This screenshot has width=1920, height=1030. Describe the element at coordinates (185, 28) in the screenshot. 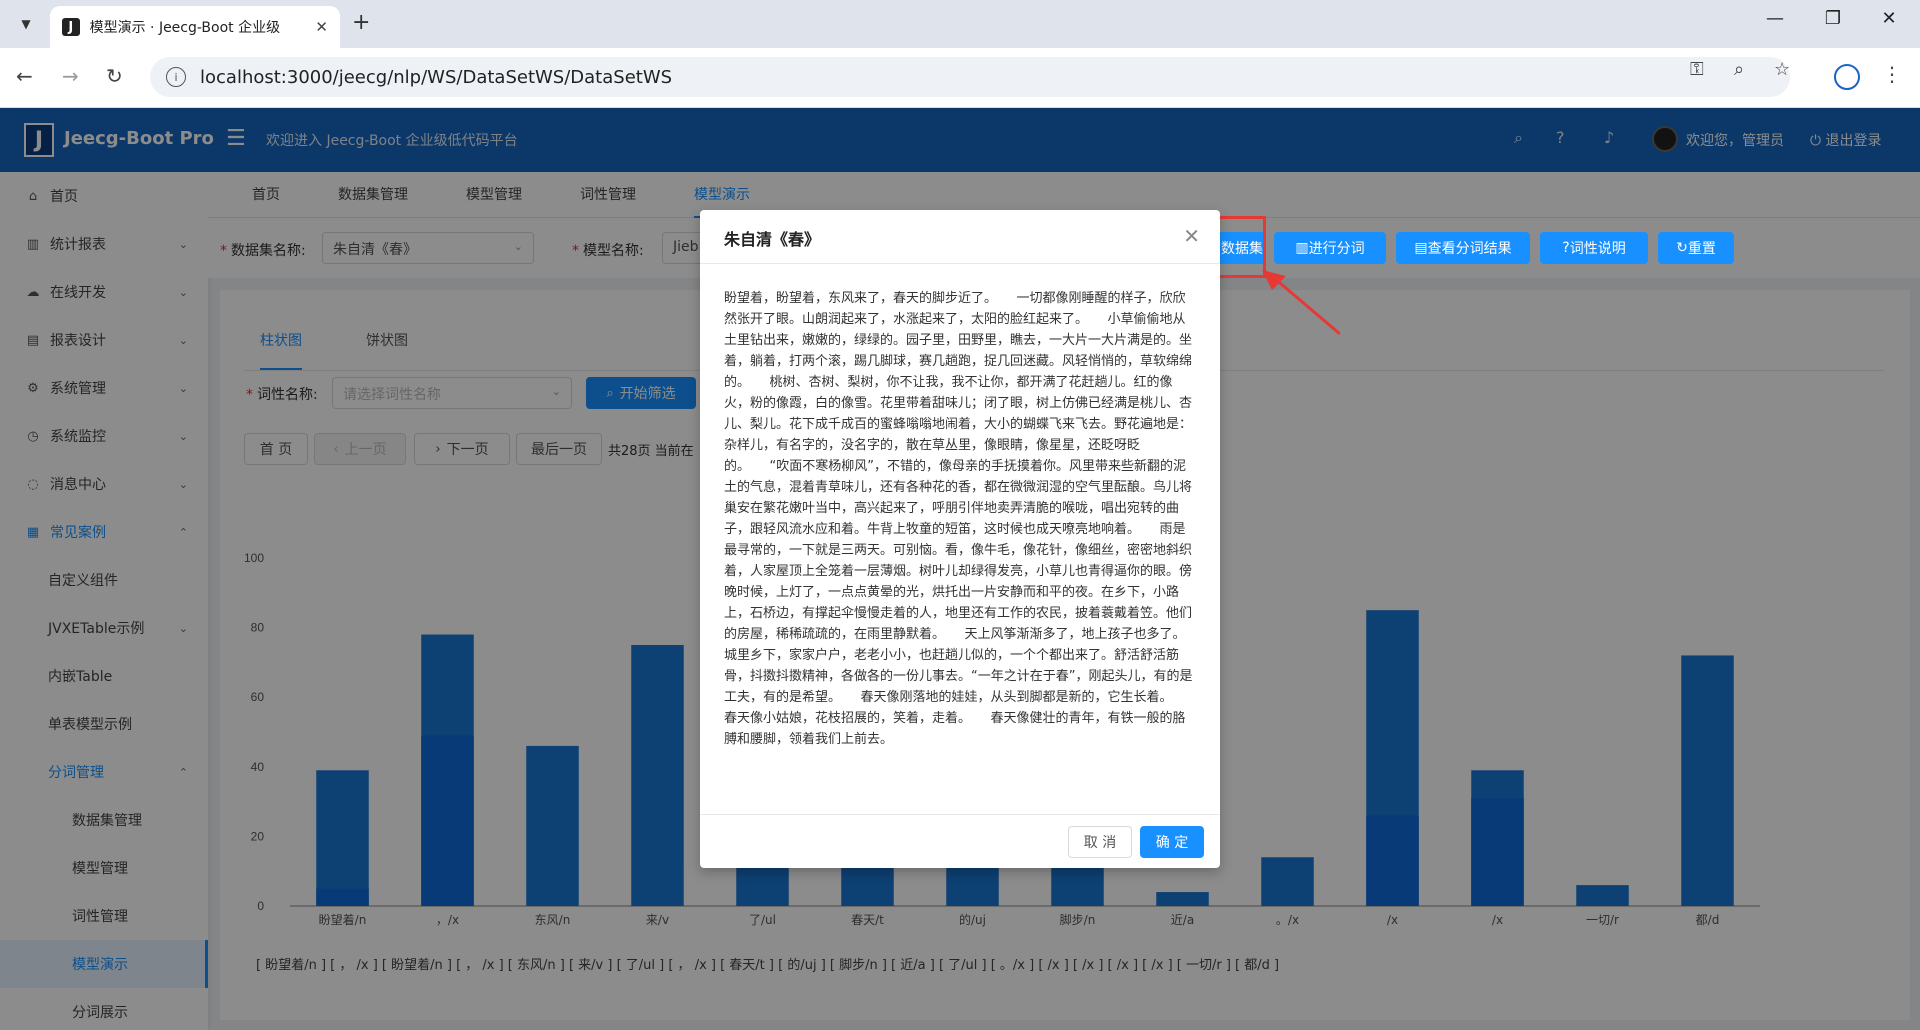

I see `browser-tab-title: 模型演示 · Jeecg-Boot 企业级` at that location.